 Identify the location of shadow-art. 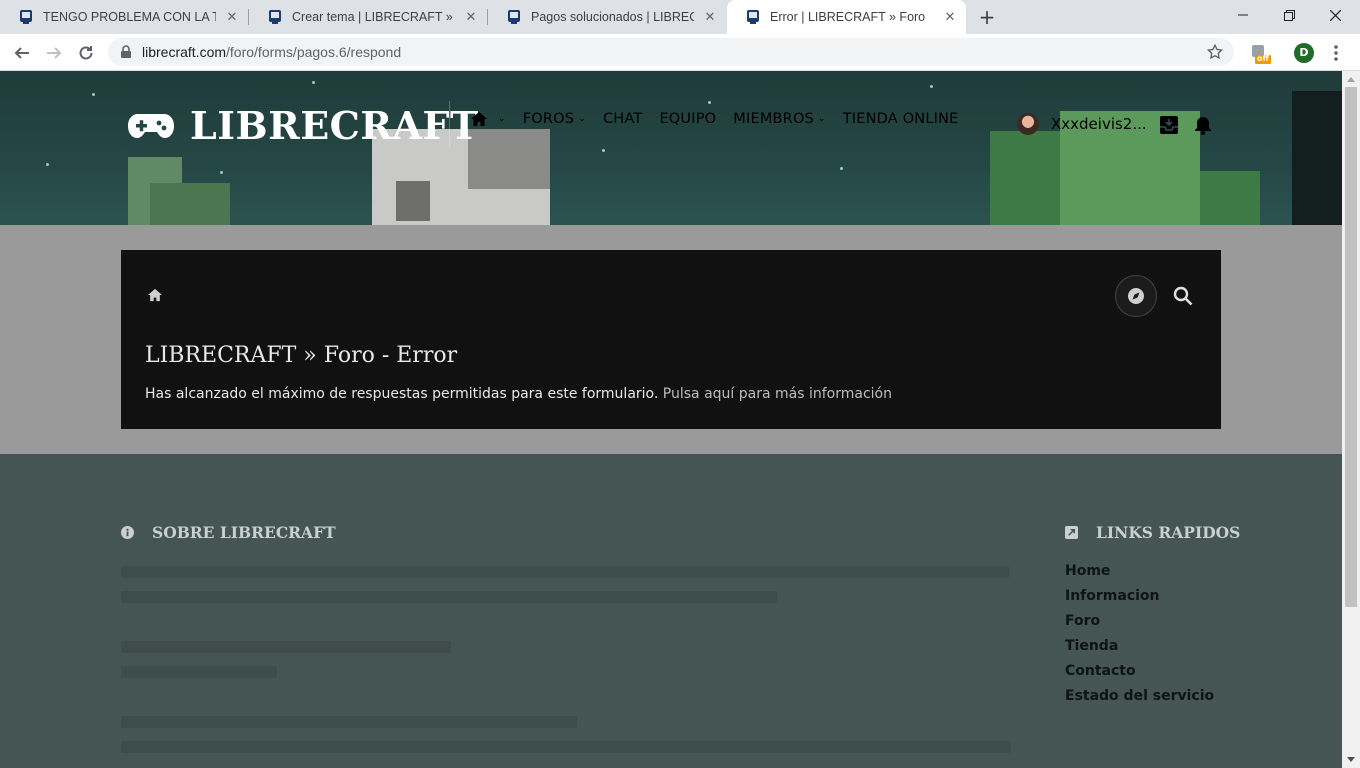
(1317, 158).